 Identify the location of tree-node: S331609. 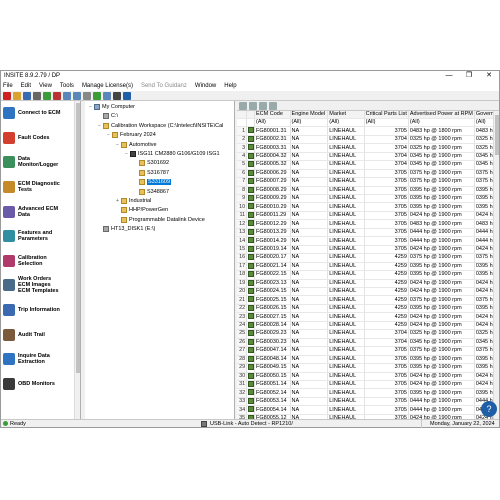
(152, 182).